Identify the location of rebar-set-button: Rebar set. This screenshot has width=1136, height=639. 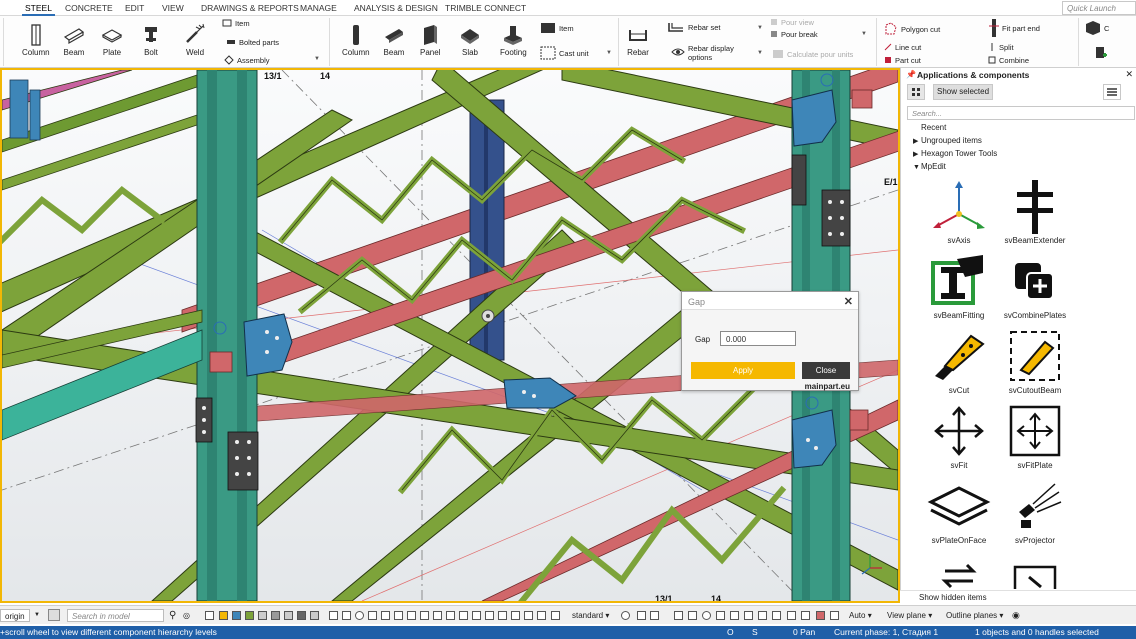
(694, 28).